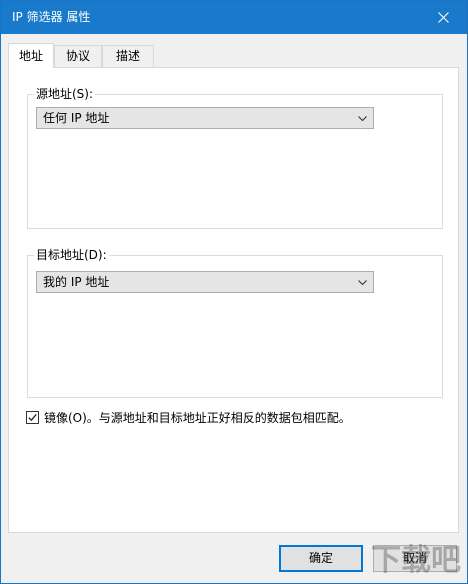 Image resolution: width=468 pixels, height=584 pixels. I want to click on mirror-label: 镜像(O)。与源地址和目标地址正好相反的数据包相匹配。, so click(197, 418).